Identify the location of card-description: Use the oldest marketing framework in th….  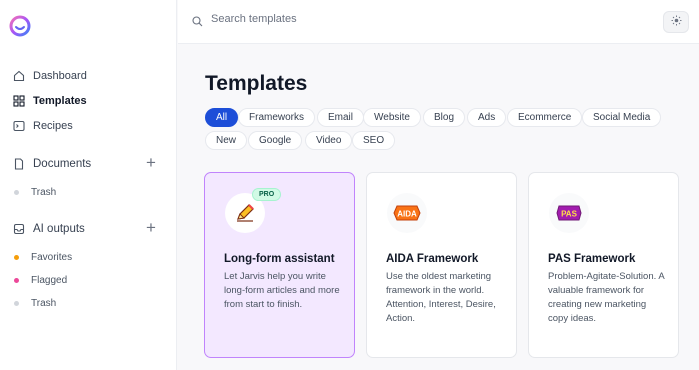
(441, 297).